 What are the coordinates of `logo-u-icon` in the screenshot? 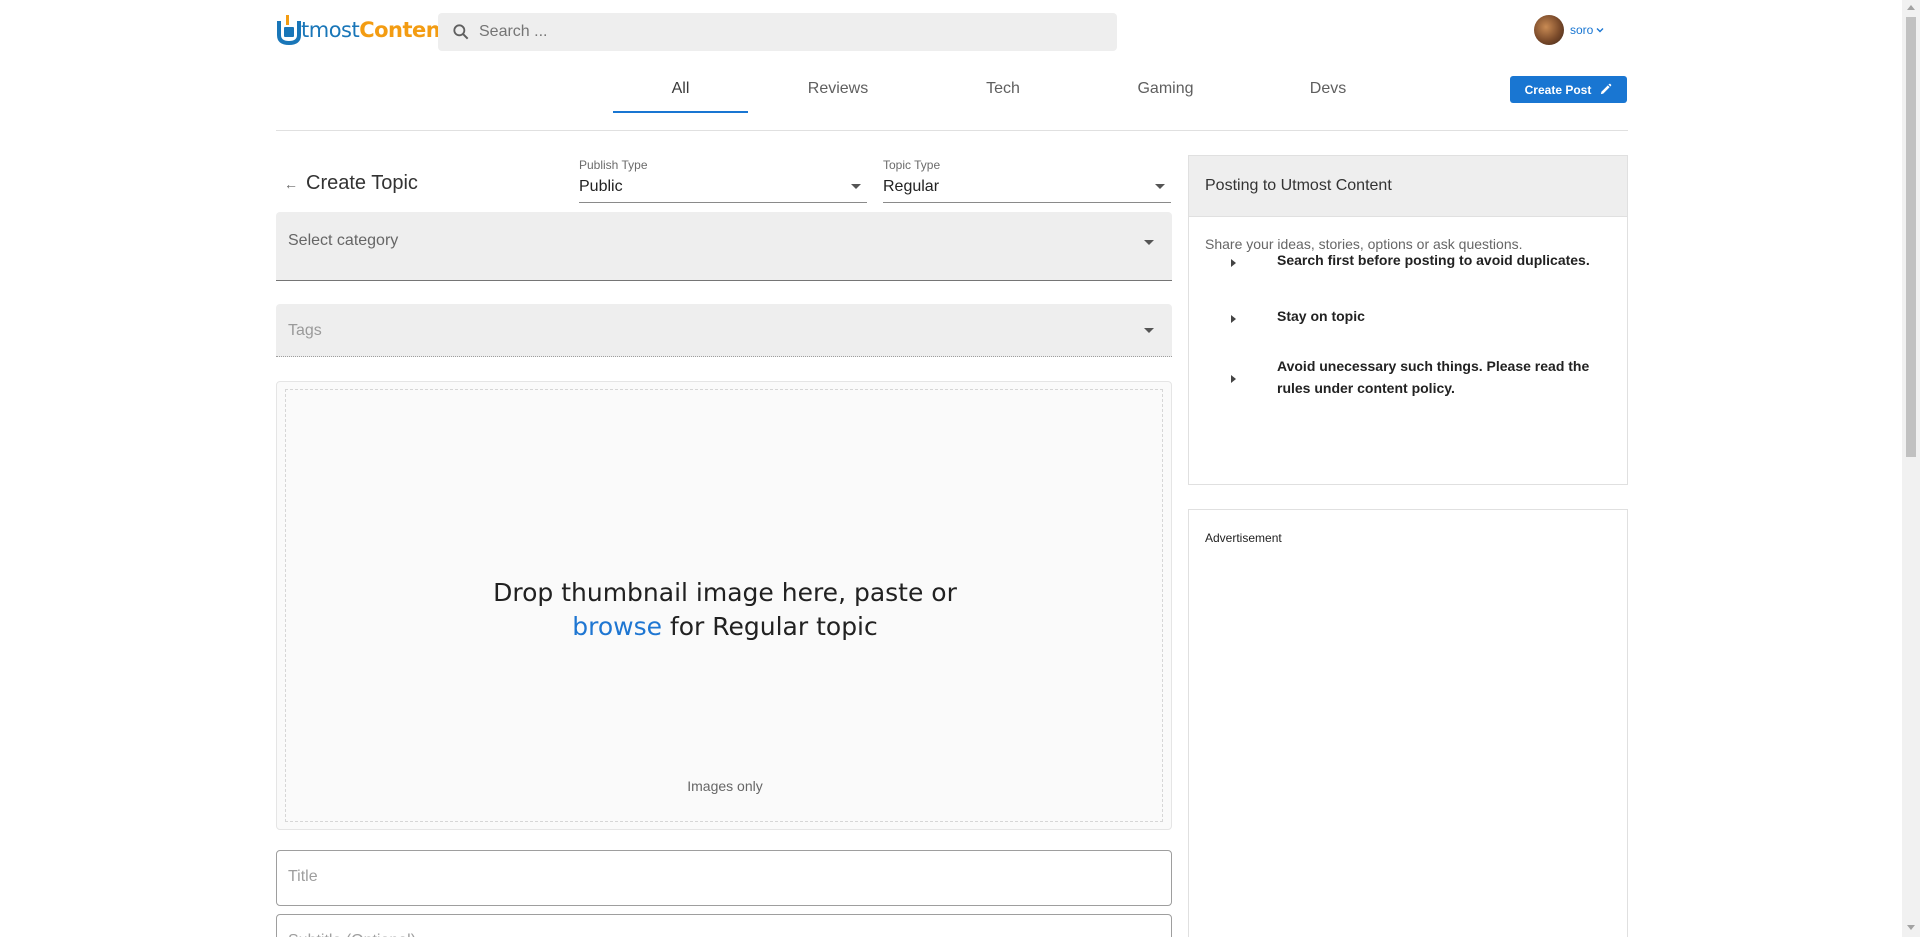 It's located at (289, 30).